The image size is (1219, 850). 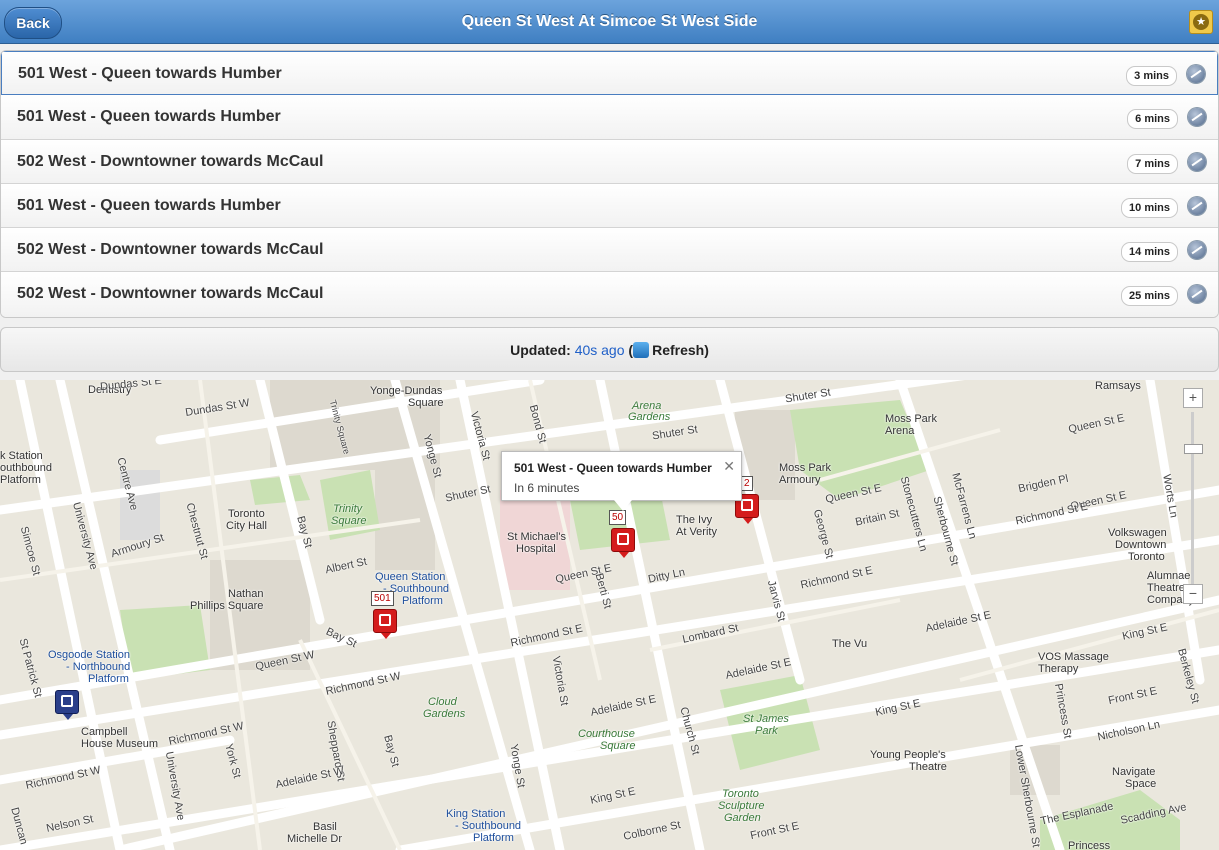 I want to click on map-label: outhbound, so click(x=26, y=468).